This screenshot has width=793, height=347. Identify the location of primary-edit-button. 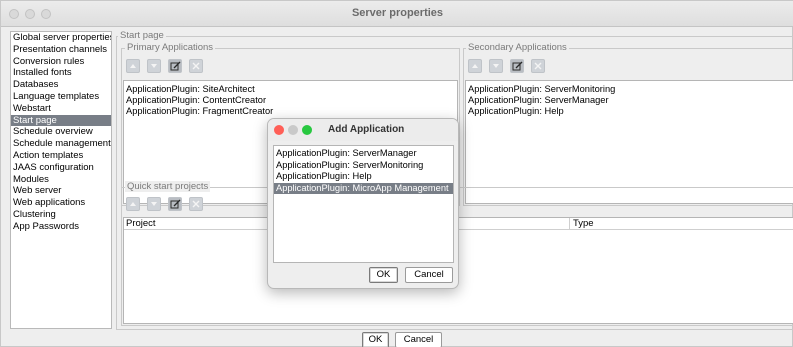
(175, 66).